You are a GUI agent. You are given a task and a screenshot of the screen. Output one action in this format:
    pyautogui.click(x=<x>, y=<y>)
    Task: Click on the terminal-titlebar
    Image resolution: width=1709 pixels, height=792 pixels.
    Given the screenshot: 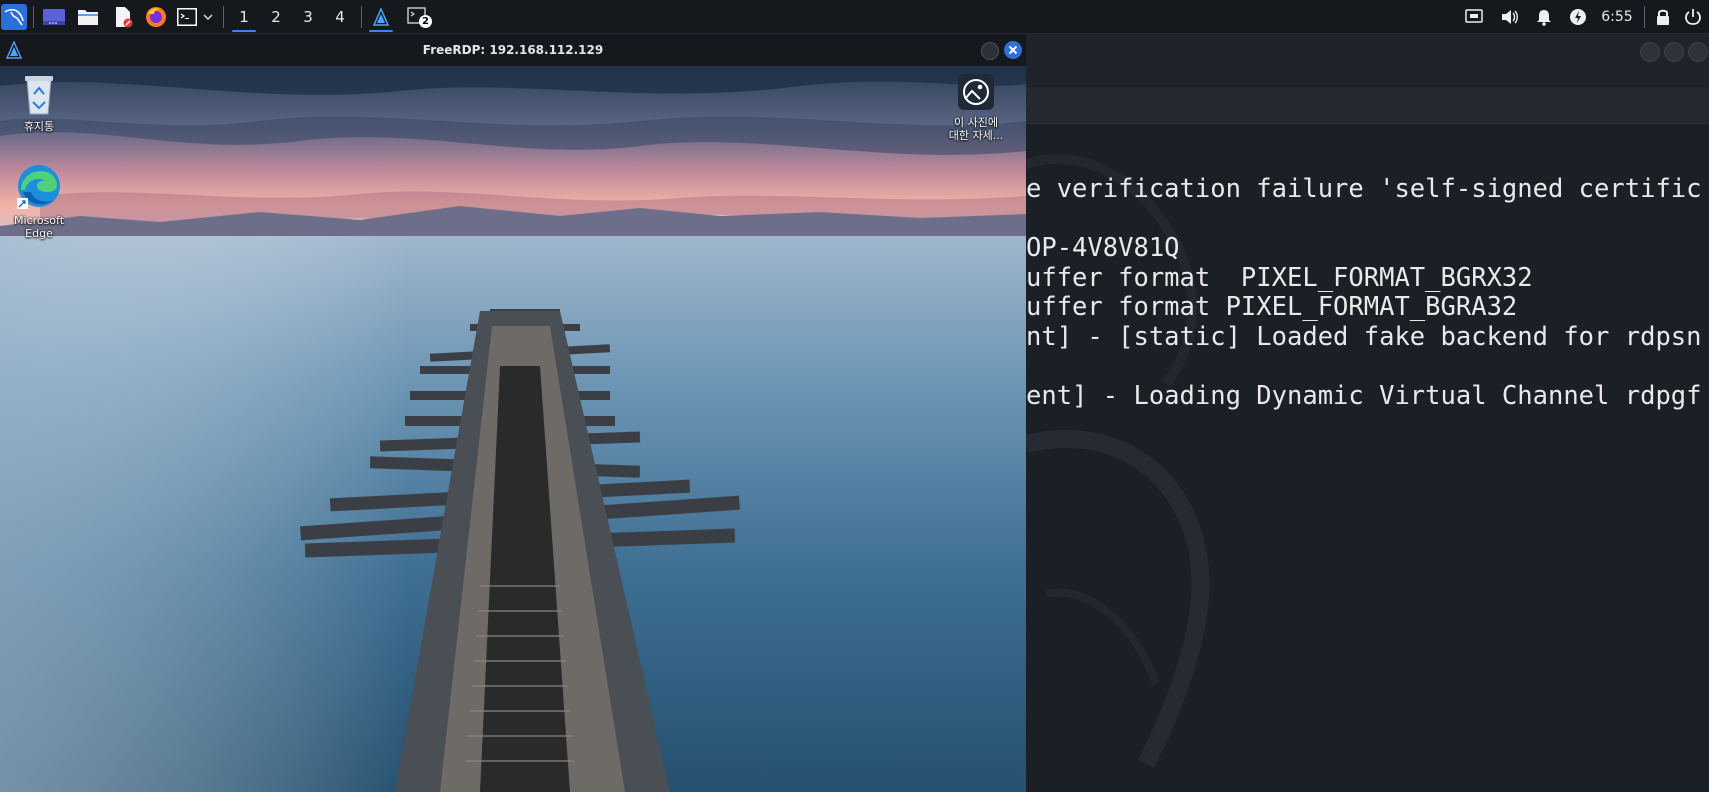 What is the action you would take?
    pyautogui.click(x=1367, y=60)
    